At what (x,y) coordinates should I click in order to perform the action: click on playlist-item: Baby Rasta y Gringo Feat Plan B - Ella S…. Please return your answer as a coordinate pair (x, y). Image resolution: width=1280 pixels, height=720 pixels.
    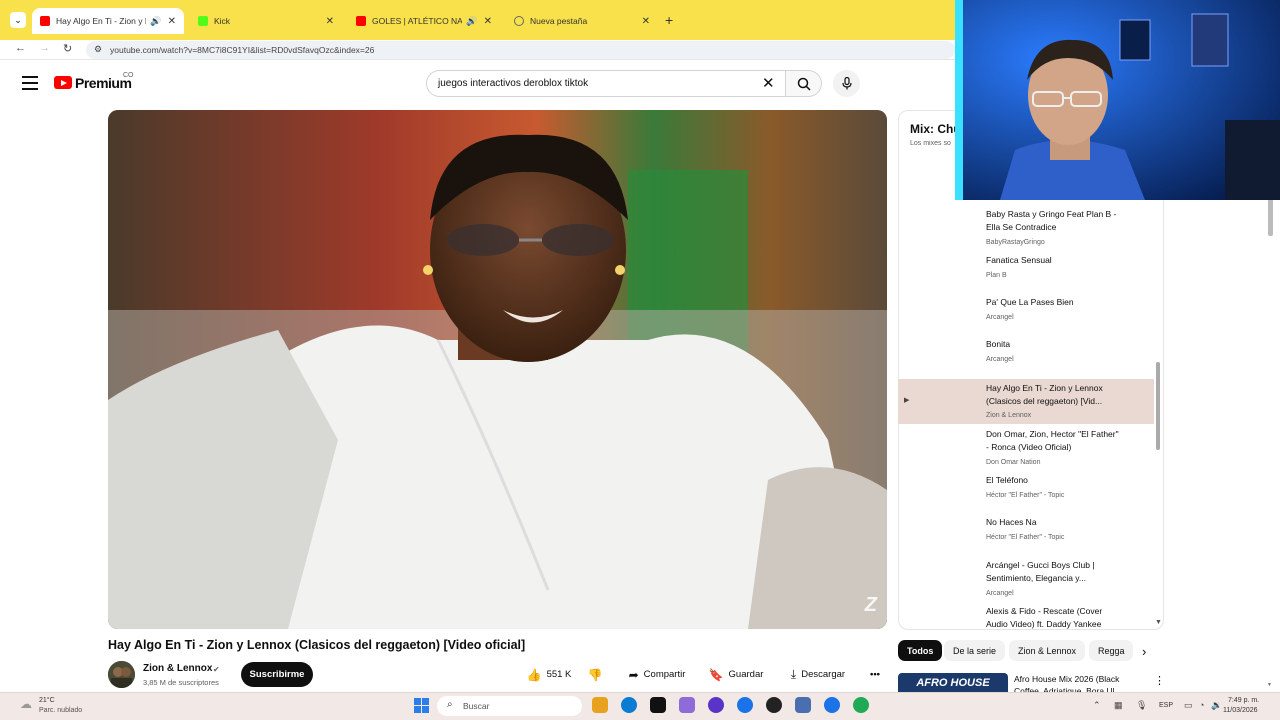
    Looking at the image, I should click on (1026, 228).